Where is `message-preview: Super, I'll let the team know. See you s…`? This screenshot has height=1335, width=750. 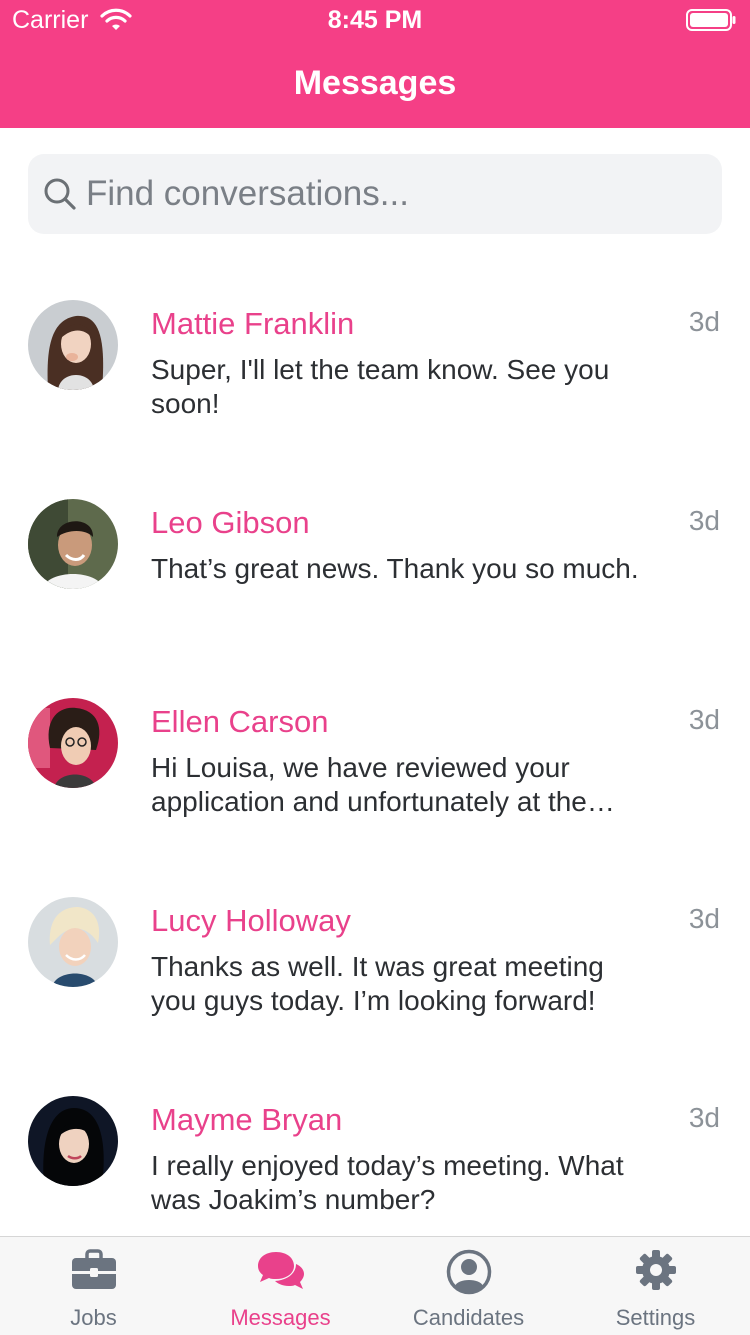
message-preview: Super, I'll let the team know. See you s… is located at coordinates (380, 386).